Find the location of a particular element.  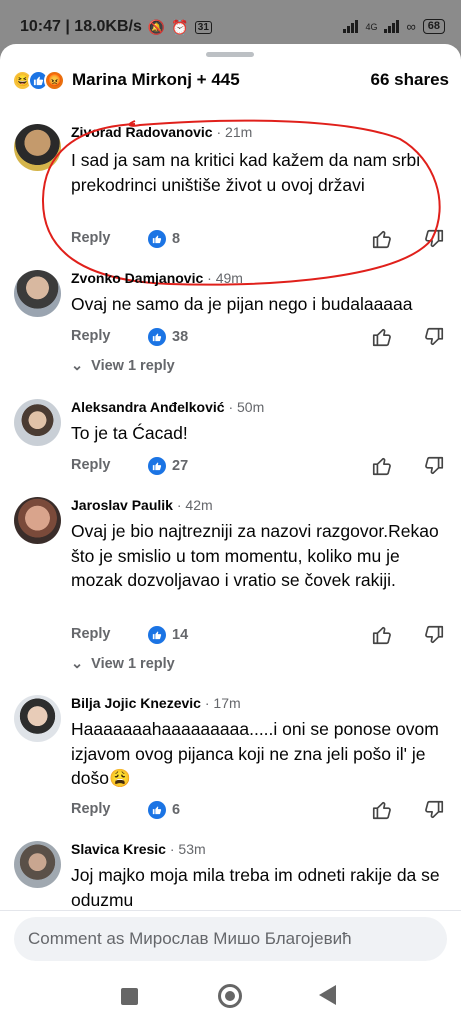

signal-icon is located at coordinates (351, 26).